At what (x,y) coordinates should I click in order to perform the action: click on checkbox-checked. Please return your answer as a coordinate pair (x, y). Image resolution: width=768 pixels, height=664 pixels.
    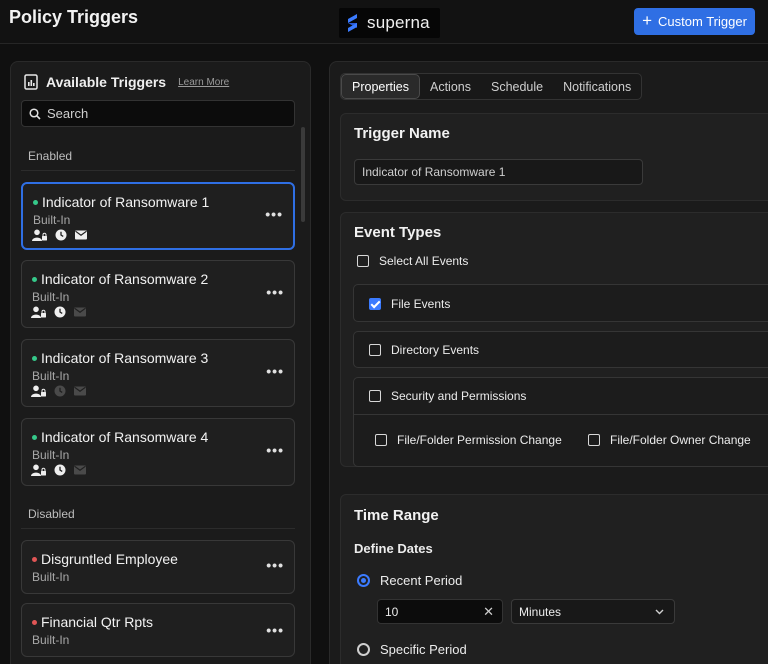
    Looking at the image, I should click on (375, 304).